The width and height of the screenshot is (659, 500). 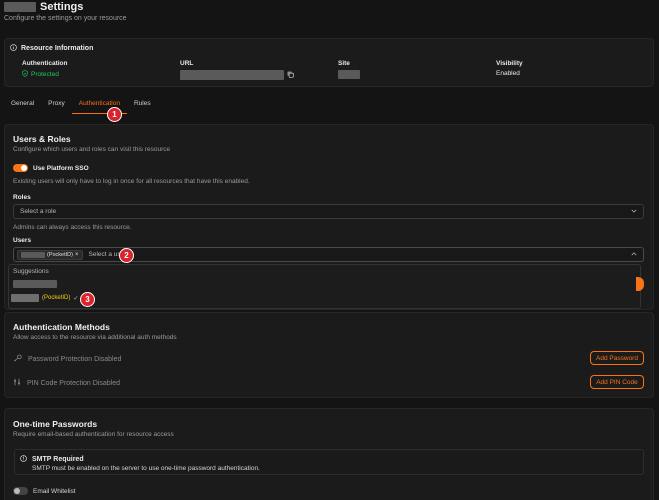 I want to click on sso-row: Use Platform SSO, so click(x=51, y=168).